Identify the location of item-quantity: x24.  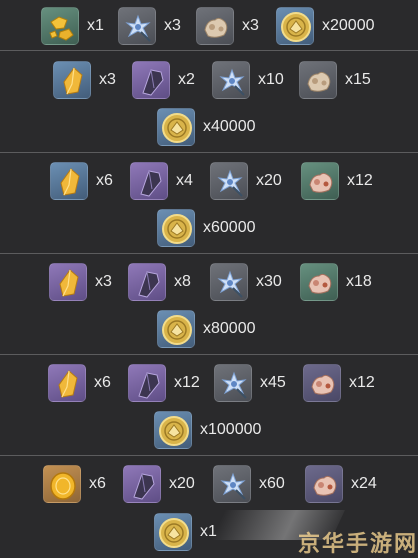
(364, 483).